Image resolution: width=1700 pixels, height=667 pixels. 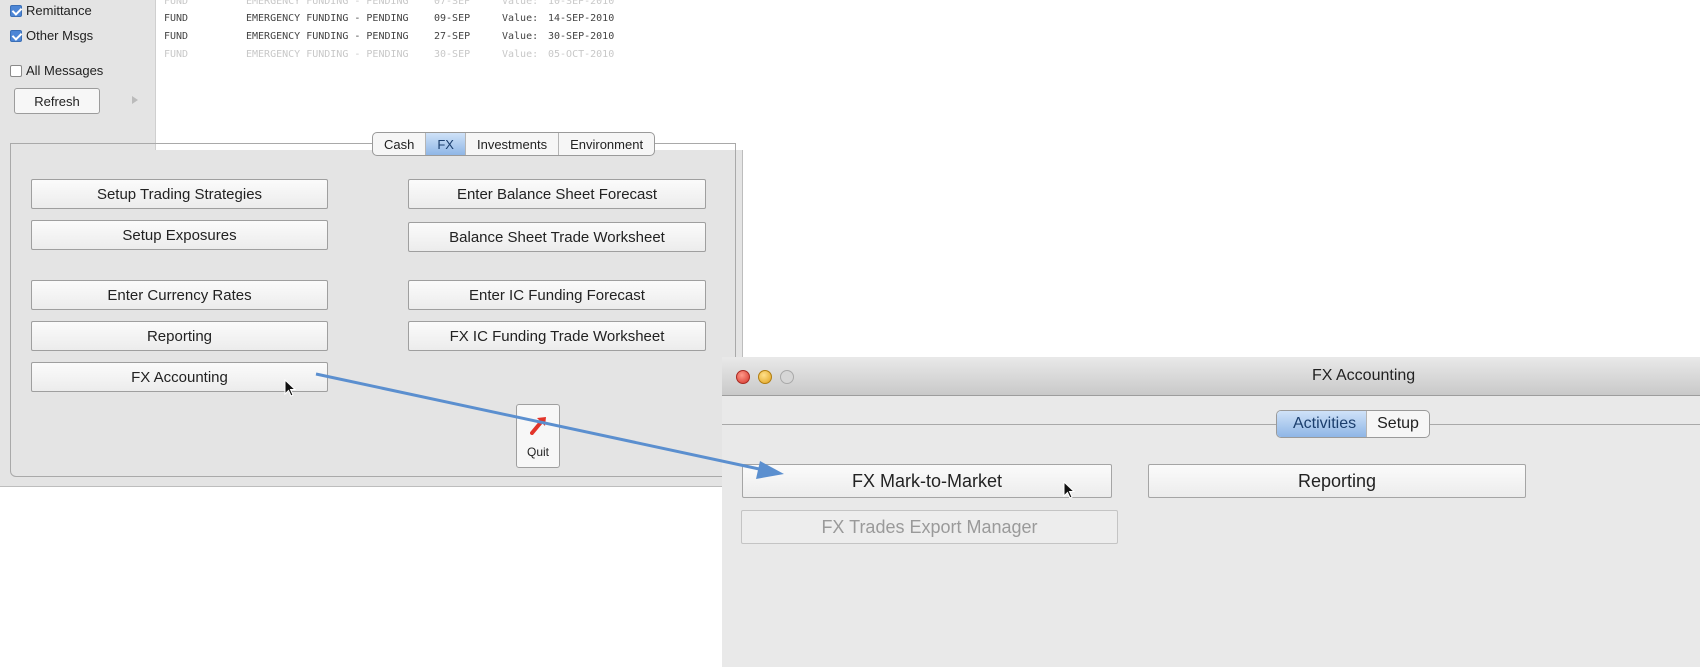 I want to click on remittance-checkbox: Remittance, so click(x=51, y=10).